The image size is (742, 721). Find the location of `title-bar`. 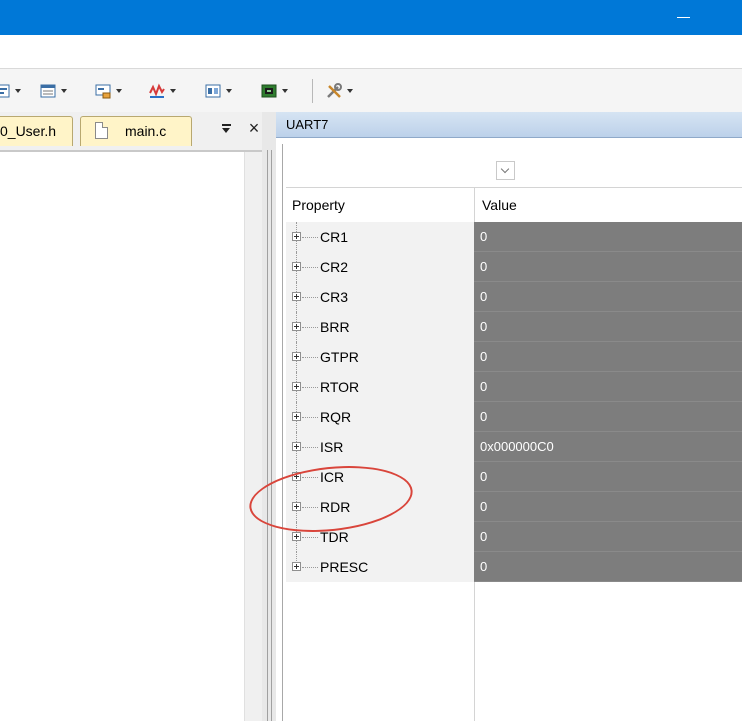

title-bar is located at coordinates (371, 17).